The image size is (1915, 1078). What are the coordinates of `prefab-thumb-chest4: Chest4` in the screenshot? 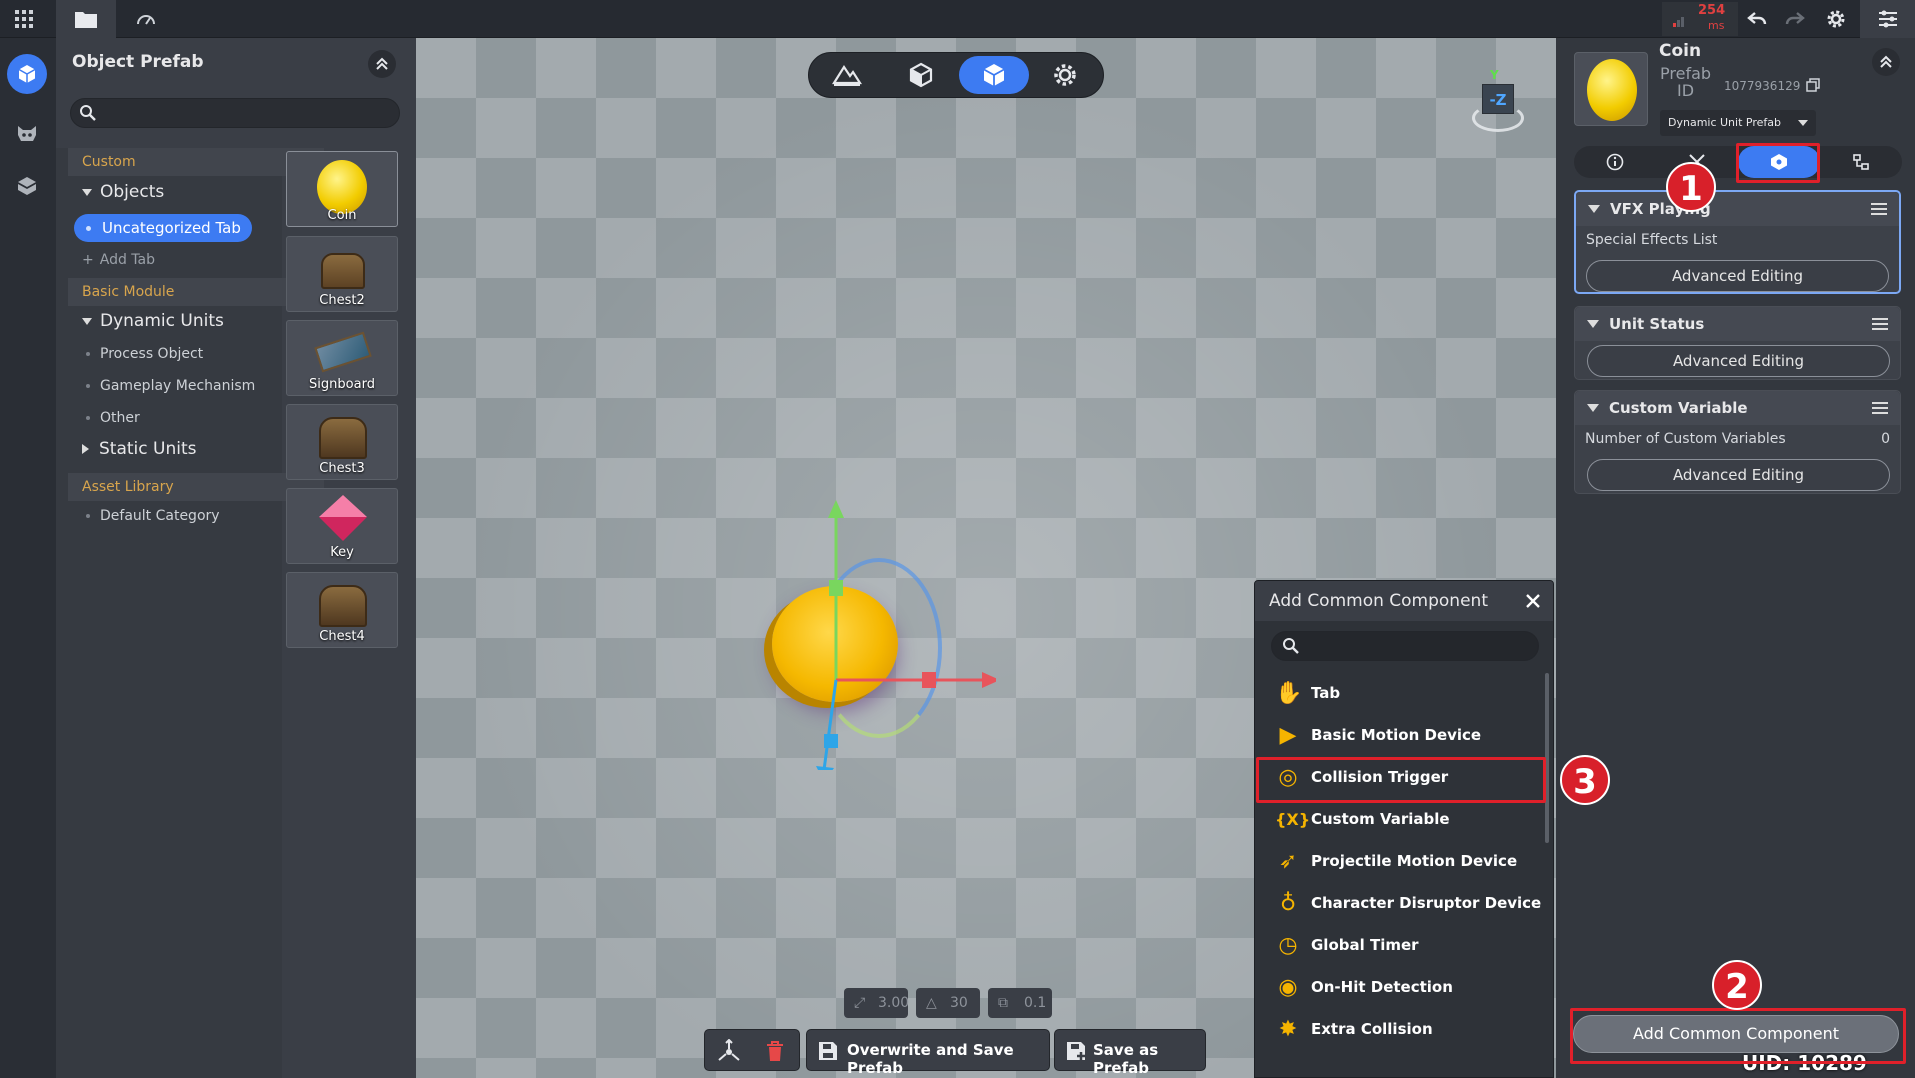 It's located at (342, 610).